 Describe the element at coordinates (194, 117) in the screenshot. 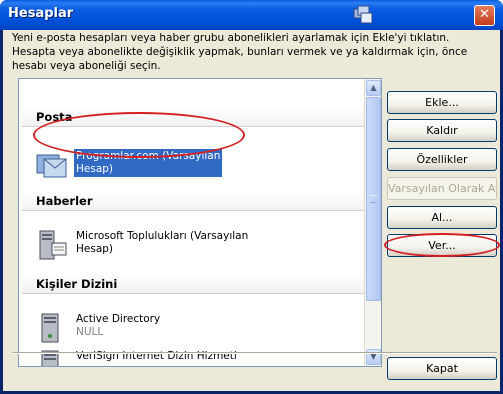

I see `section-header-mail: Posta` at that location.